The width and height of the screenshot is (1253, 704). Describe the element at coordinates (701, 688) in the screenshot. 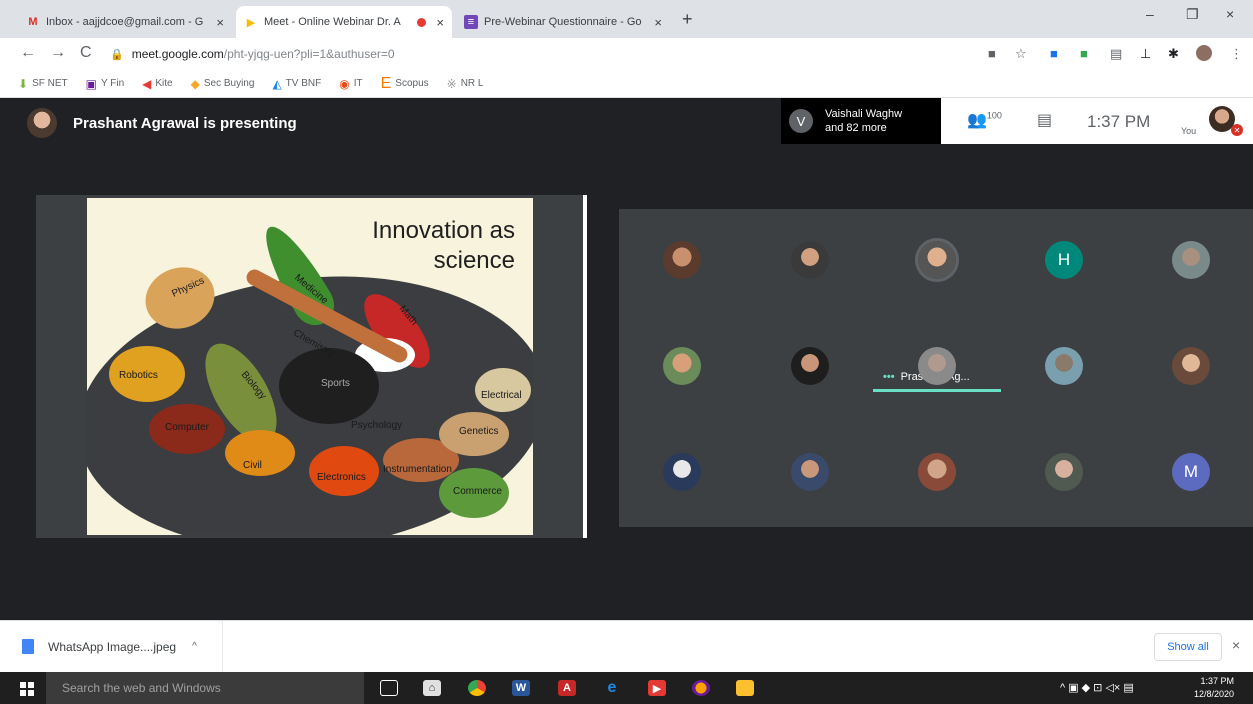

I see `firefox-icon` at that location.